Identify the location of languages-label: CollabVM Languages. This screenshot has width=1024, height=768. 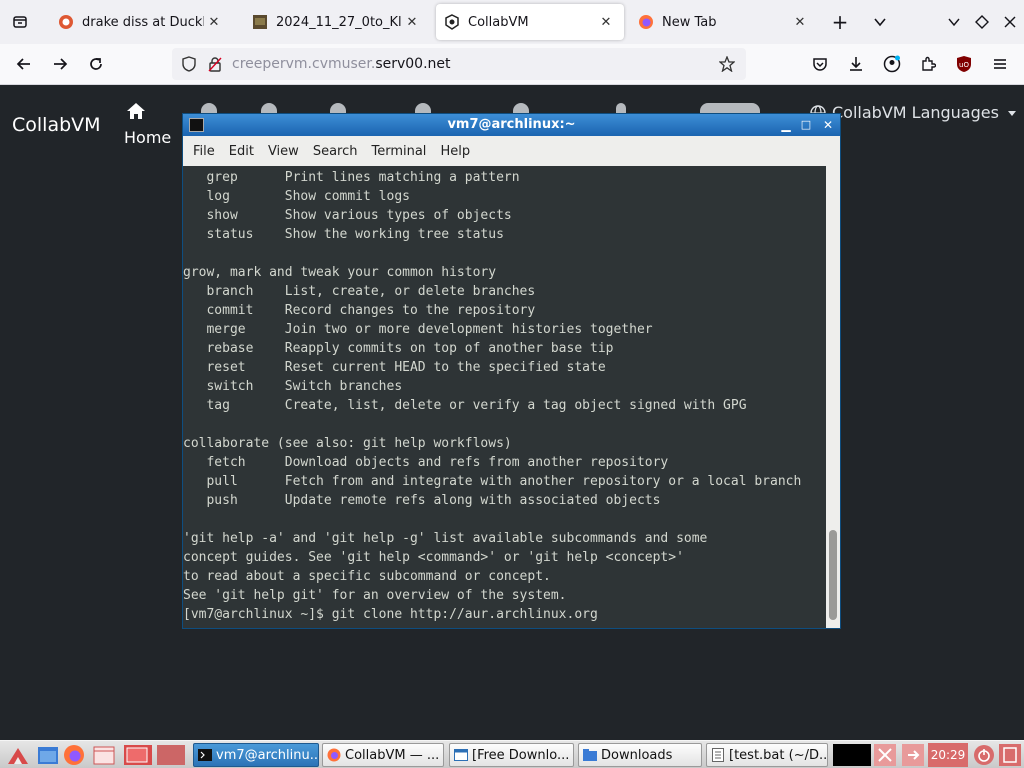
(915, 112).